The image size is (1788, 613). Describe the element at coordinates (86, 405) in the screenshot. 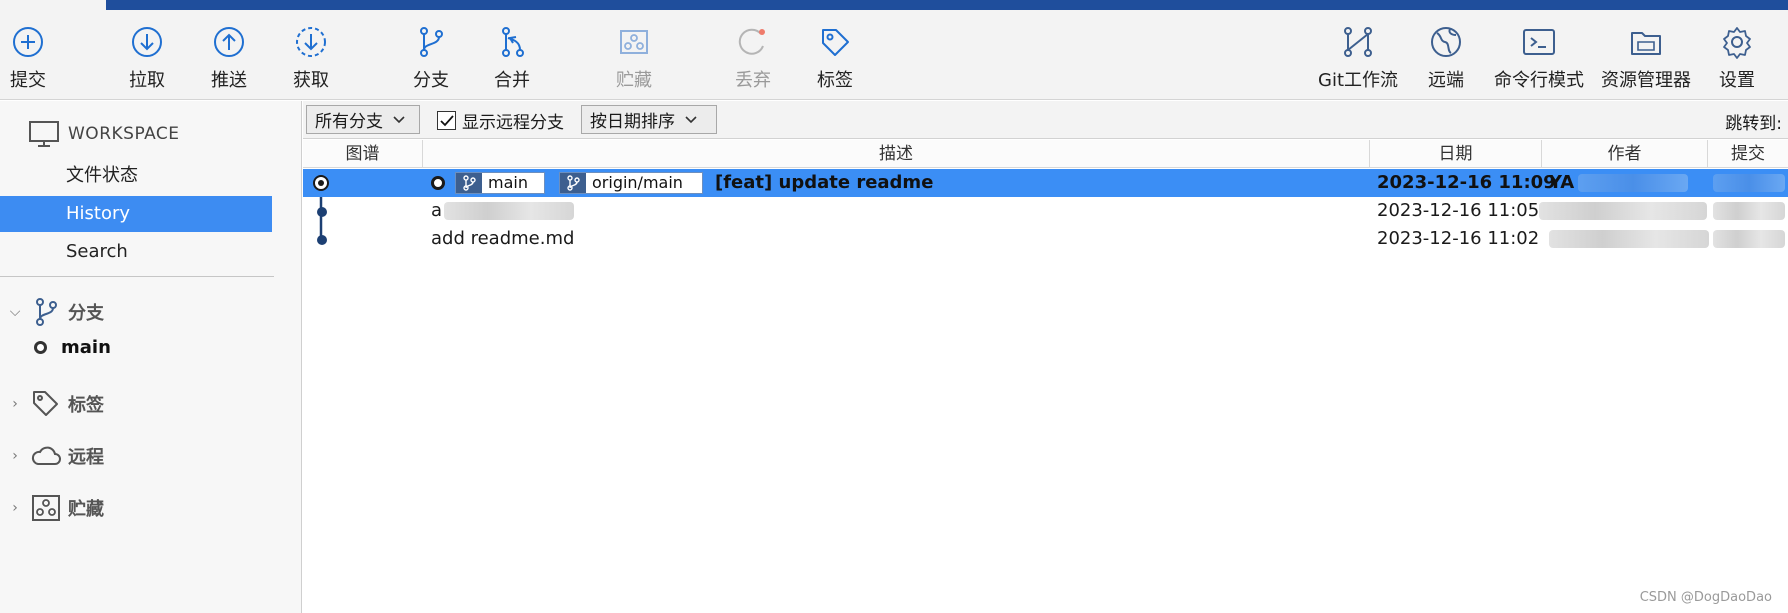

I see `tags-group-label: 标签` at that location.